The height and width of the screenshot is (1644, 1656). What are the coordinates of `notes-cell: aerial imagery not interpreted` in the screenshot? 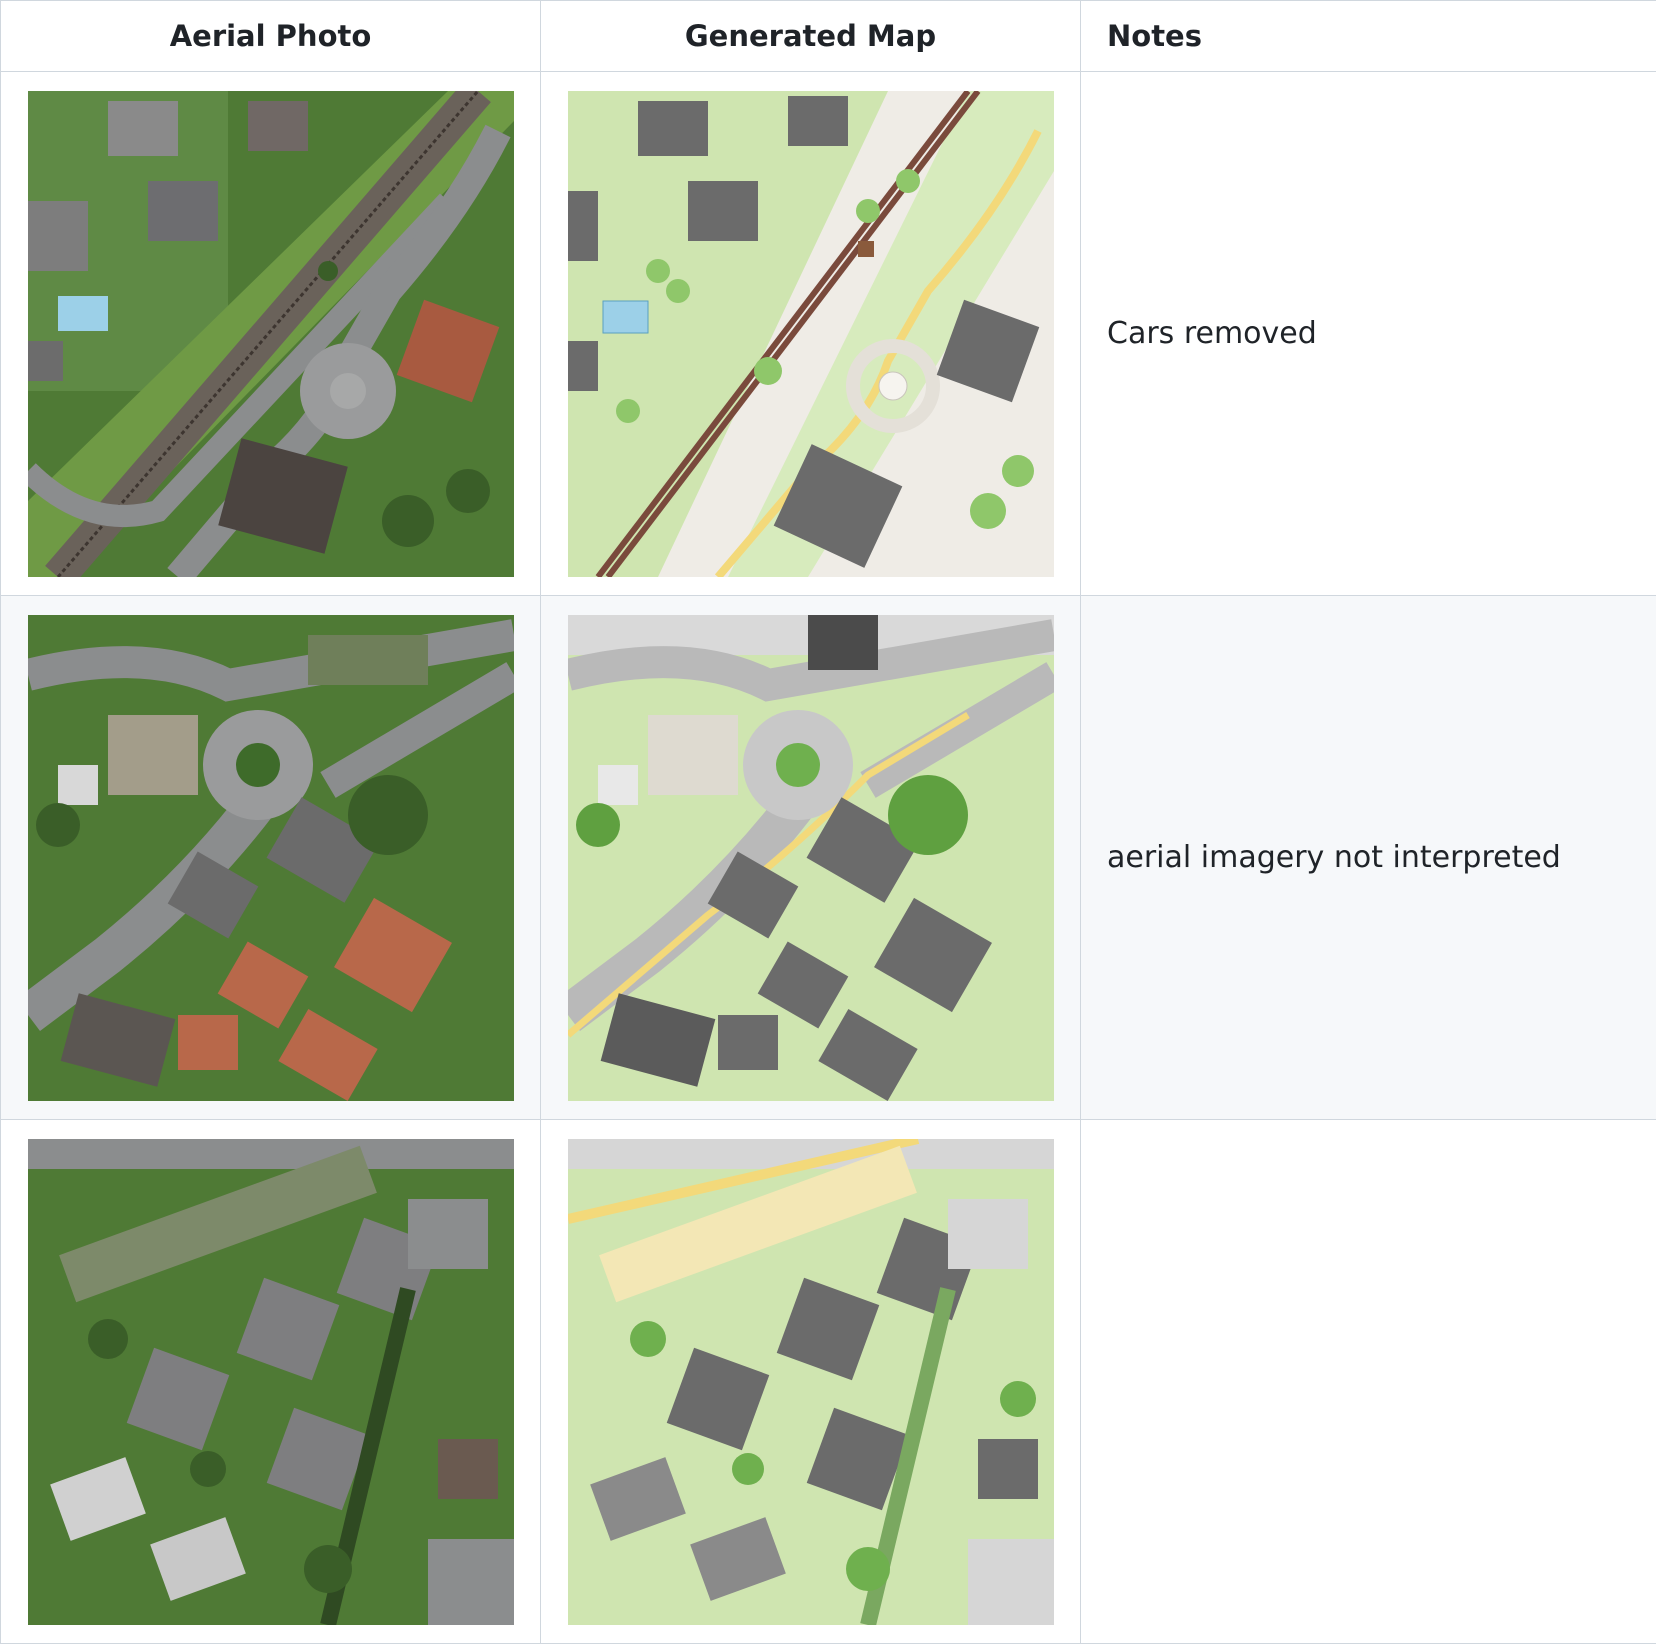 It's located at (1368, 858).